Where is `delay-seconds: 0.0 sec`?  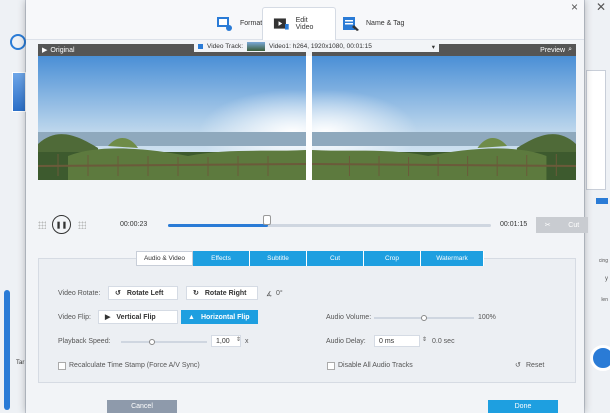 delay-seconds: 0.0 sec is located at coordinates (443, 341).